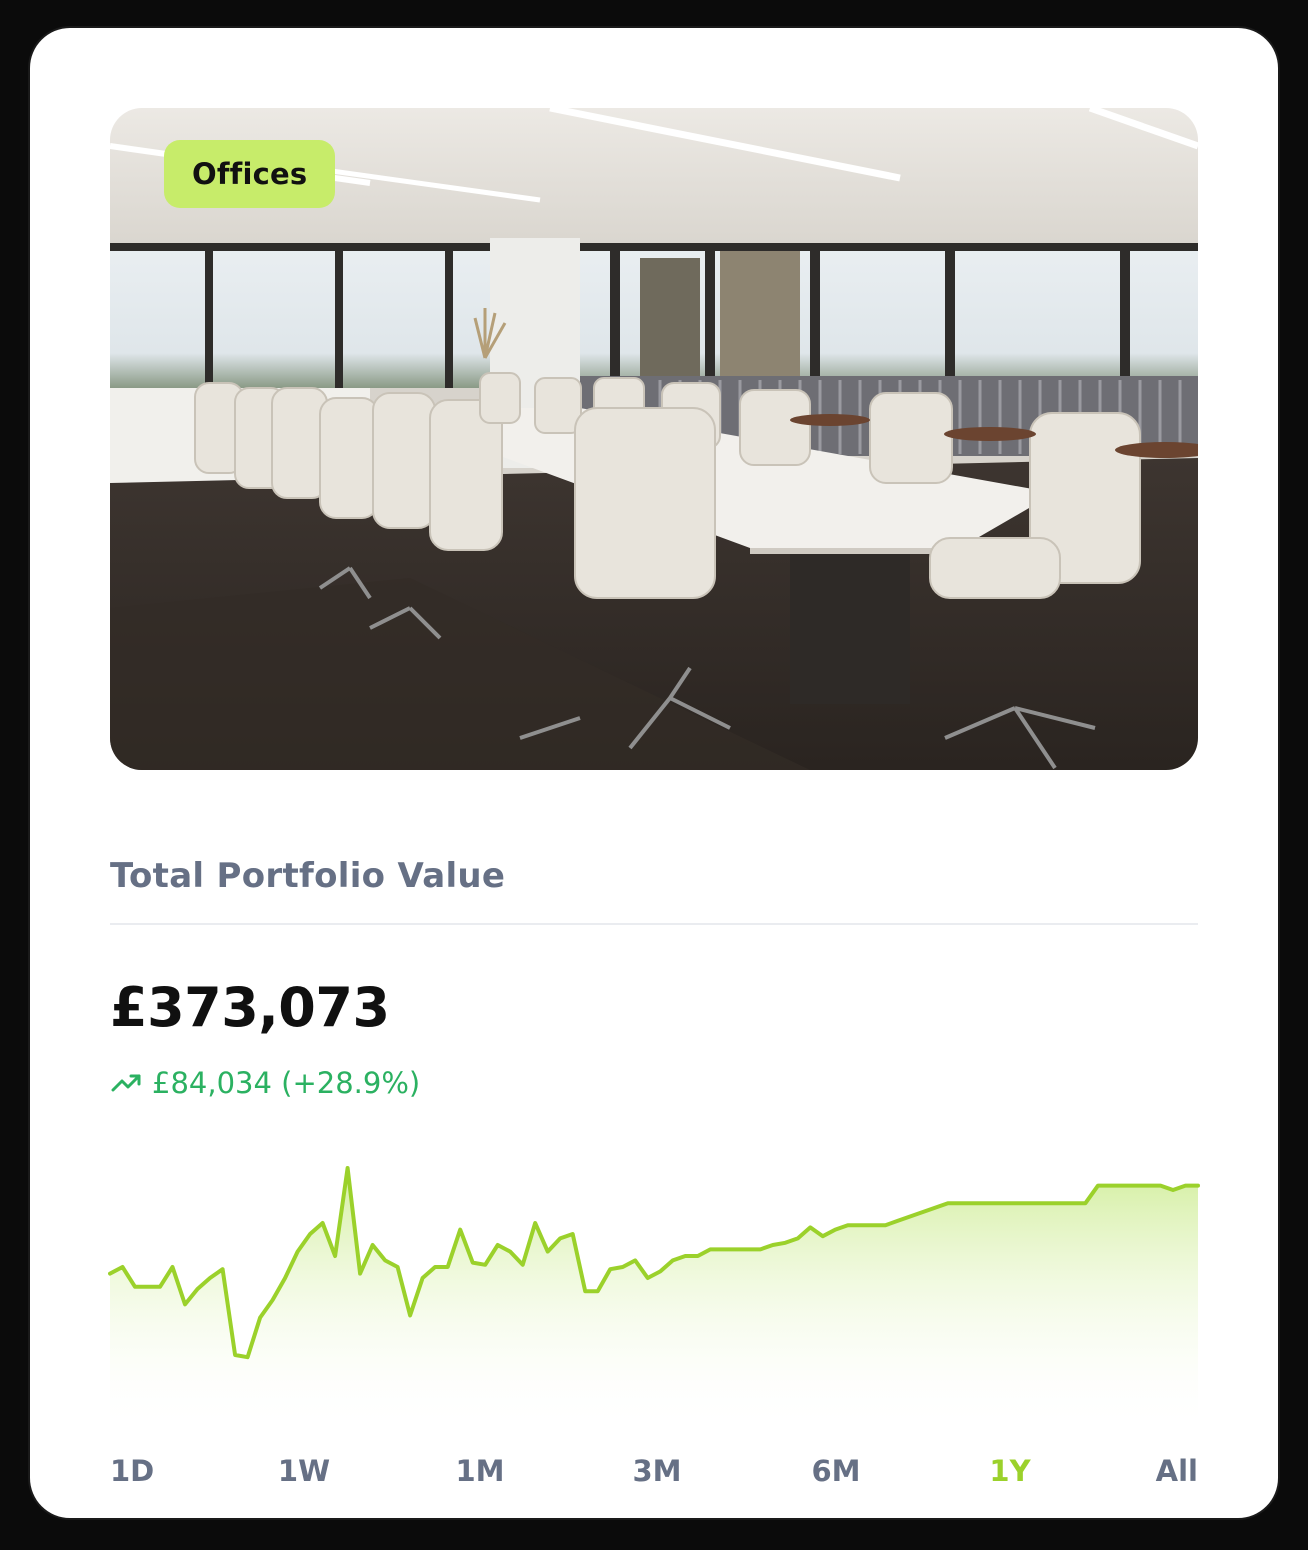 The width and height of the screenshot is (1308, 1550). Describe the element at coordinates (1009, 1471) in the screenshot. I see `range-1y: 1Y` at that location.